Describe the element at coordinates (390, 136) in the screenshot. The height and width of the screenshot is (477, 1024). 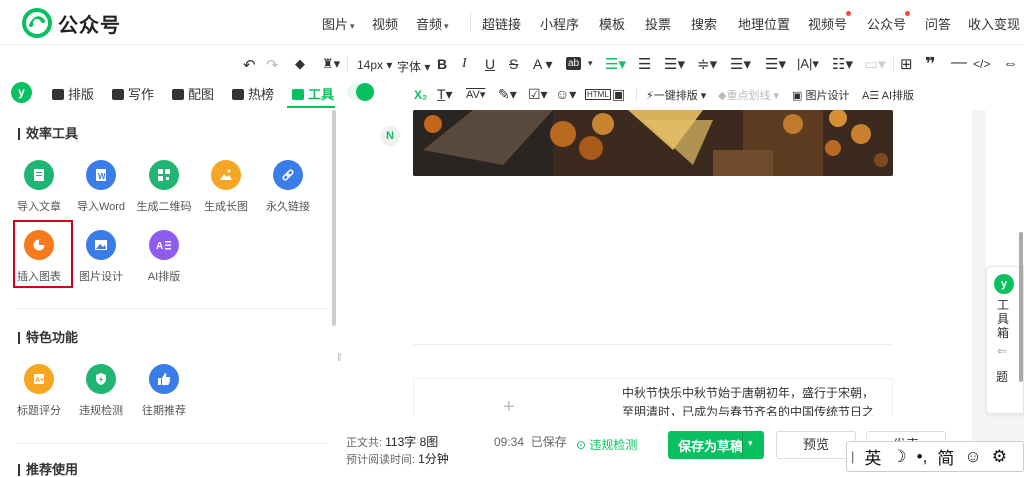
I see `n-assistant-icon: N` at that location.